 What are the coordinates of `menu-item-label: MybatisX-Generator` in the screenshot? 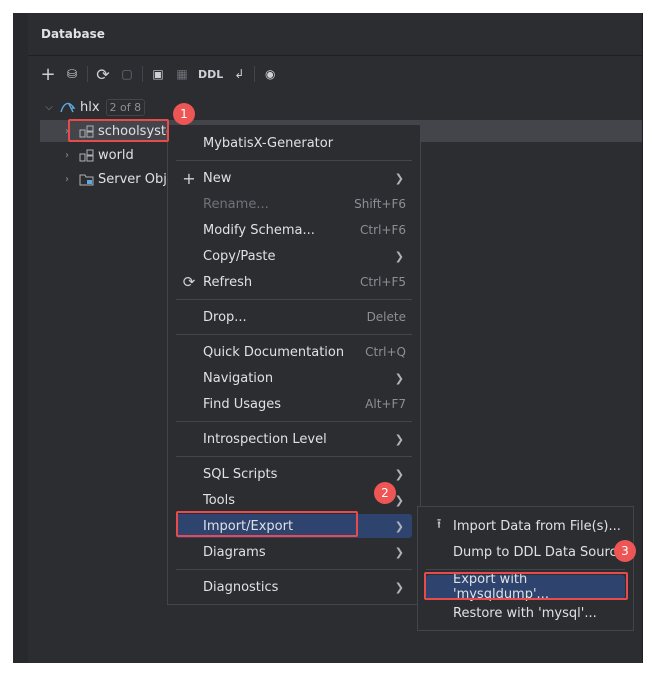 It's located at (268, 143).